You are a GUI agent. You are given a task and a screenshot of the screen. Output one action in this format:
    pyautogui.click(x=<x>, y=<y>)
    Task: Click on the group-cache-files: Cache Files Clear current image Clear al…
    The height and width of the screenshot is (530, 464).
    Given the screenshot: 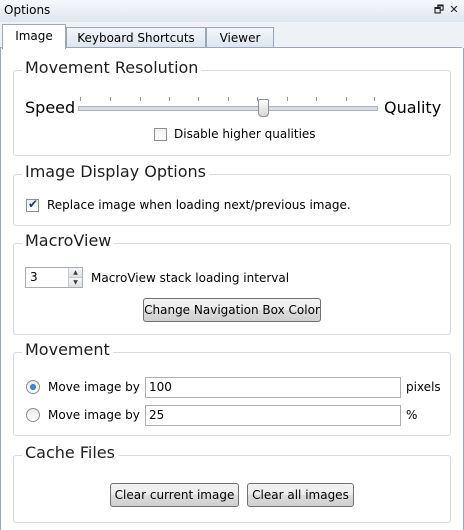 What is the action you would take?
    pyautogui.click(x=232, y=483)
    